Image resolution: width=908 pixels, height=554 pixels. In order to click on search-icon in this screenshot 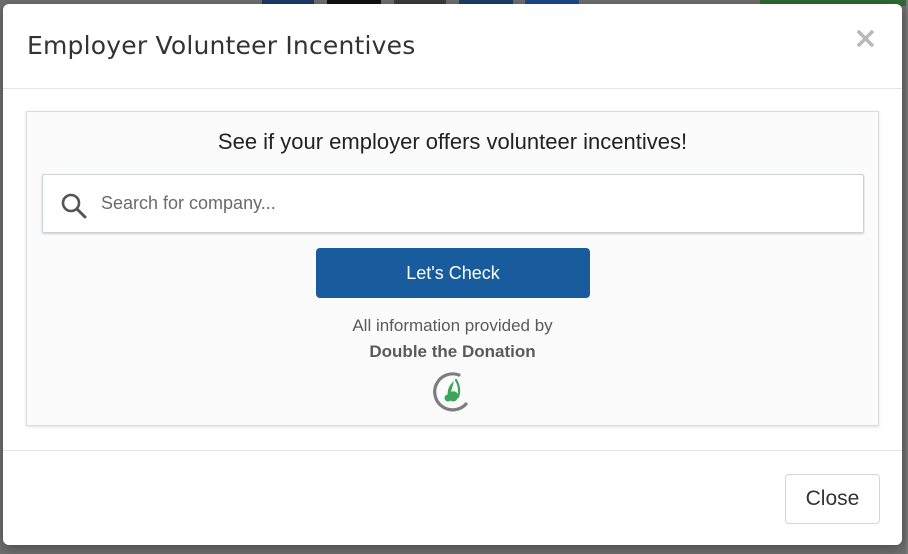, I will do `click(74, 206)`.